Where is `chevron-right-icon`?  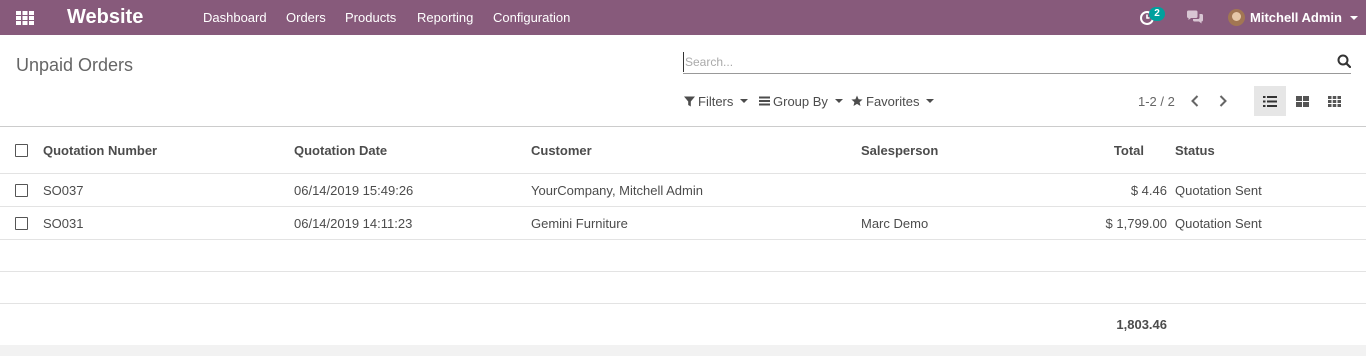 chevron-right-icon is located at coordinates (1223, 101).